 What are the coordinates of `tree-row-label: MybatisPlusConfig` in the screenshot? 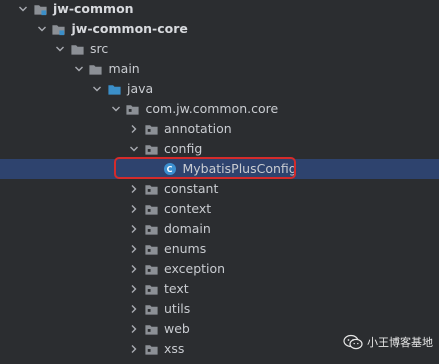 It's located at (239, 168).